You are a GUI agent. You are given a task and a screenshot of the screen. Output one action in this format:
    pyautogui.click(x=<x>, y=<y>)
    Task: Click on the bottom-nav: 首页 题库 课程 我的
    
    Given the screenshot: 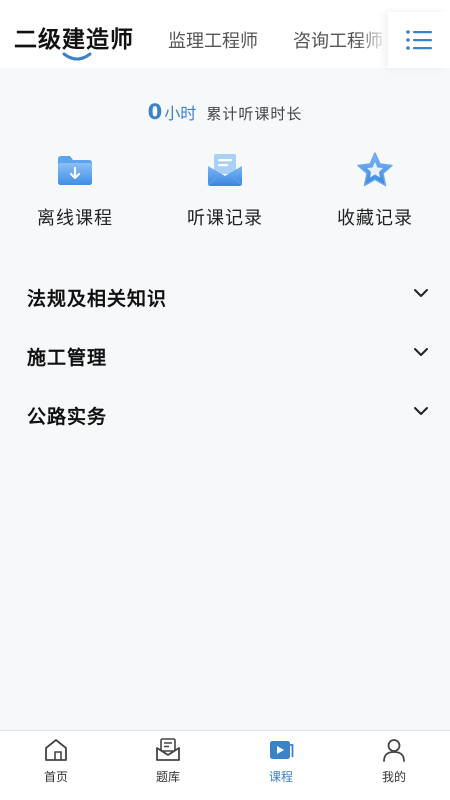 What is the action you would take?
    pyautogui.click(x=225, y=765)
    